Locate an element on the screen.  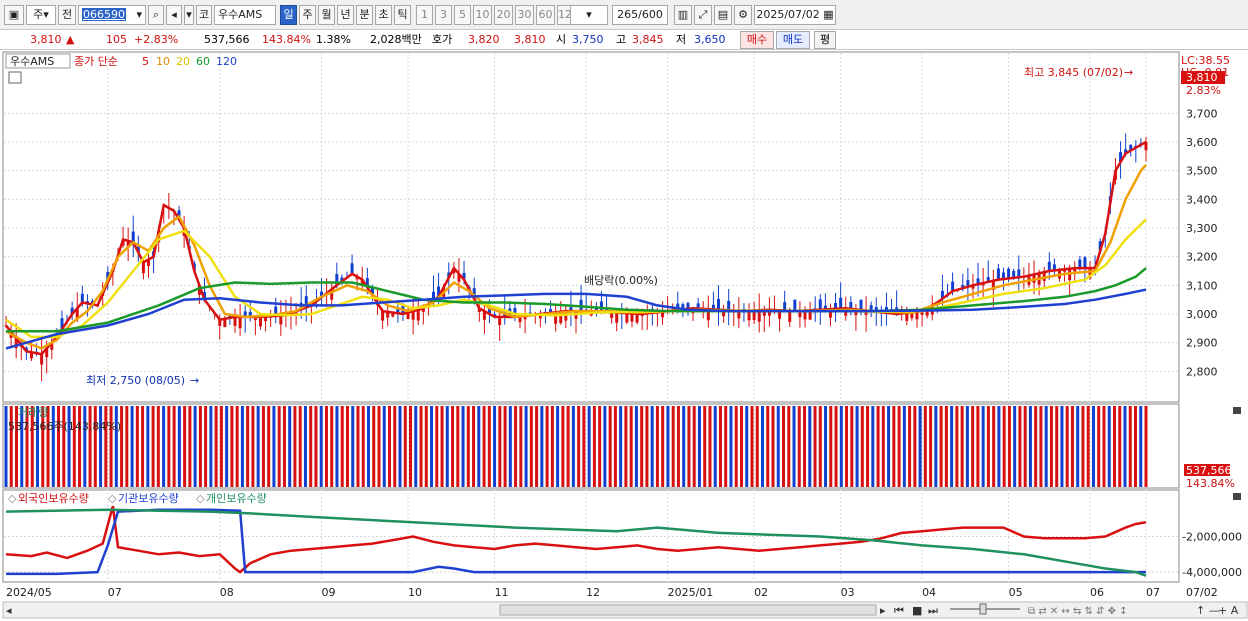
kind-select: 주▾ is located at coordinates (41, 15).